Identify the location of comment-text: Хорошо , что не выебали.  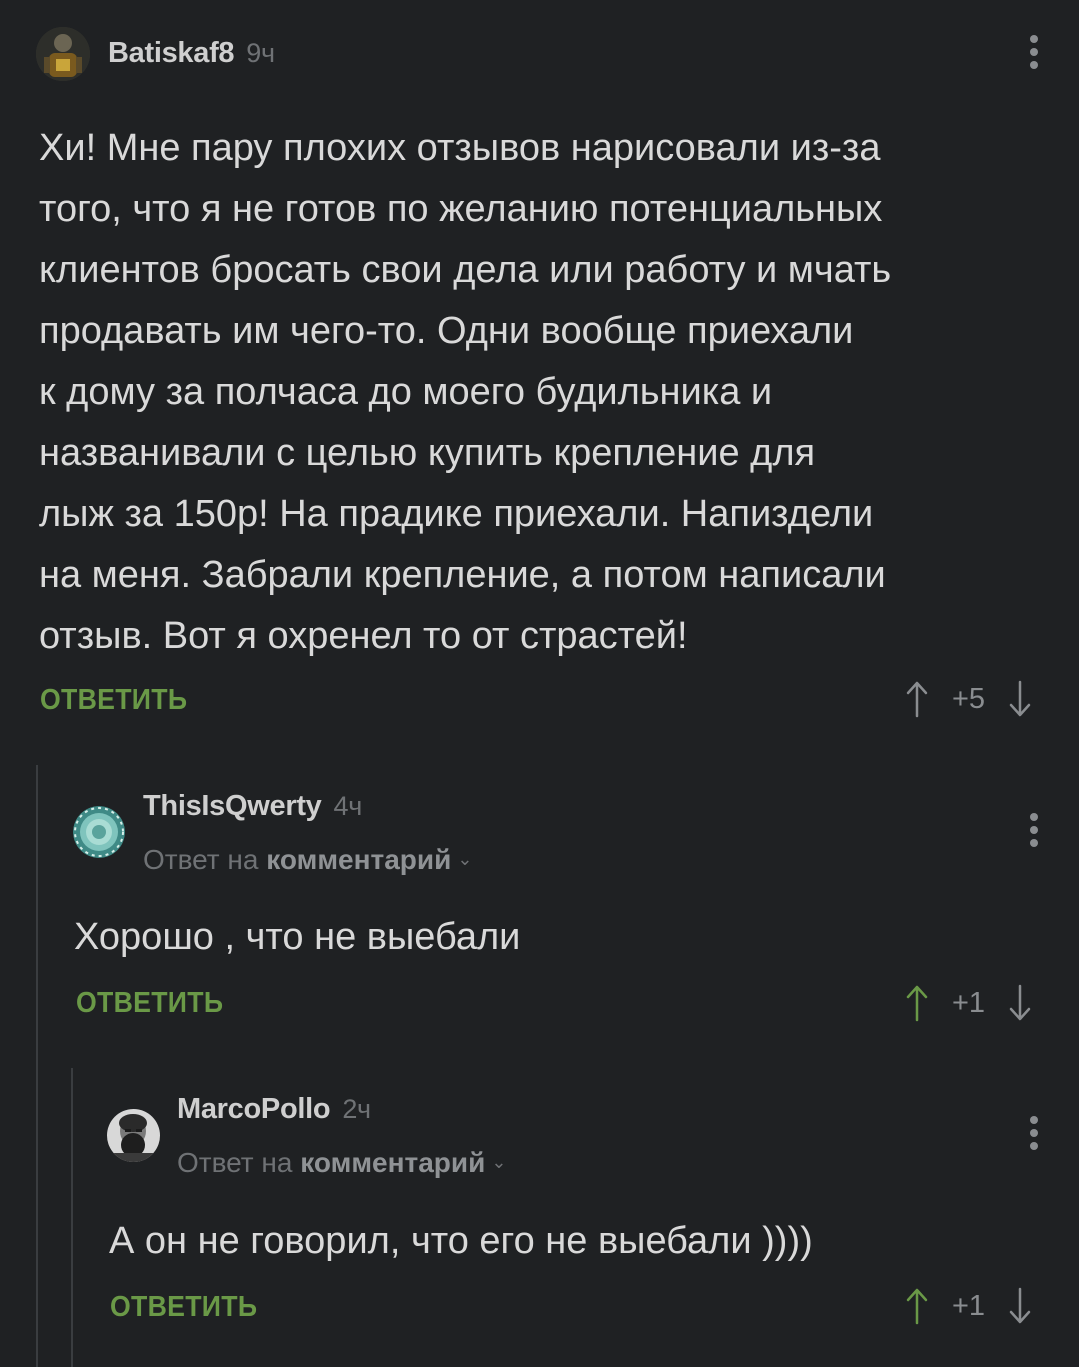
(297, 937).